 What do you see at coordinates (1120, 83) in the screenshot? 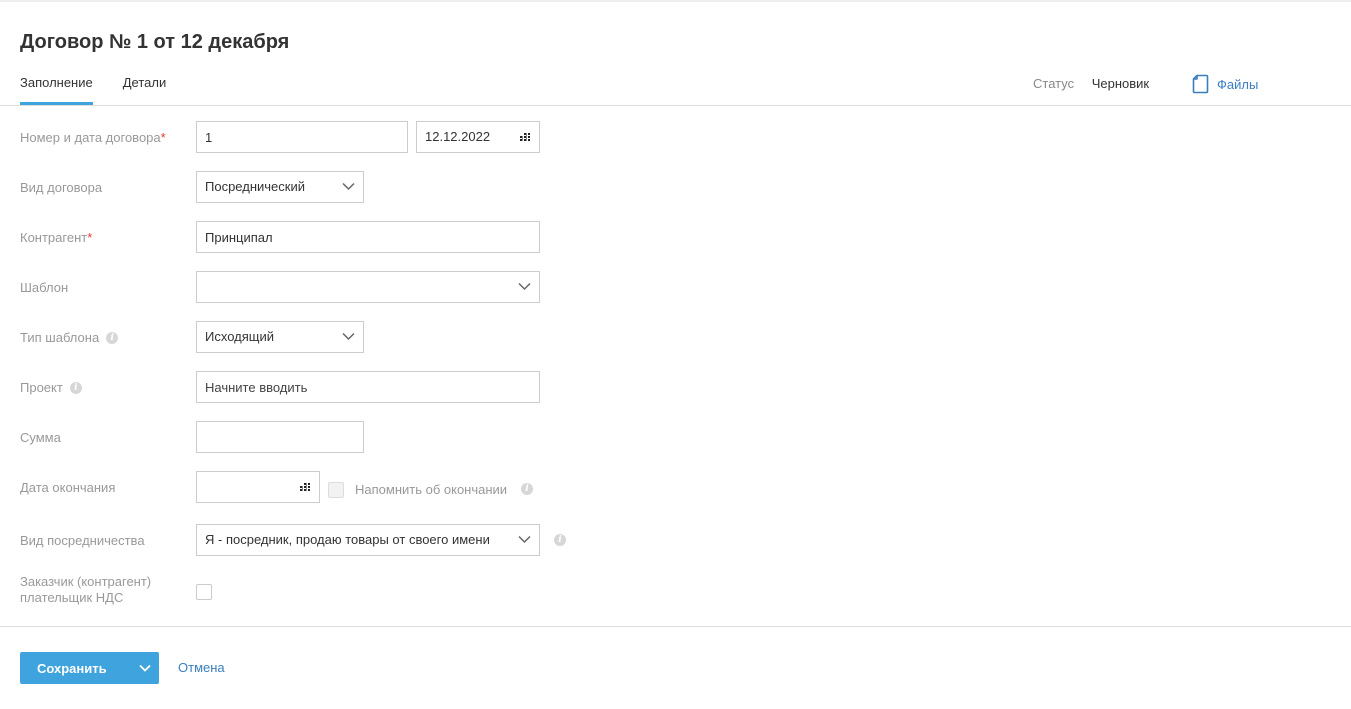
I see `status-value: Черновик` at bounding box center [1120, 83].